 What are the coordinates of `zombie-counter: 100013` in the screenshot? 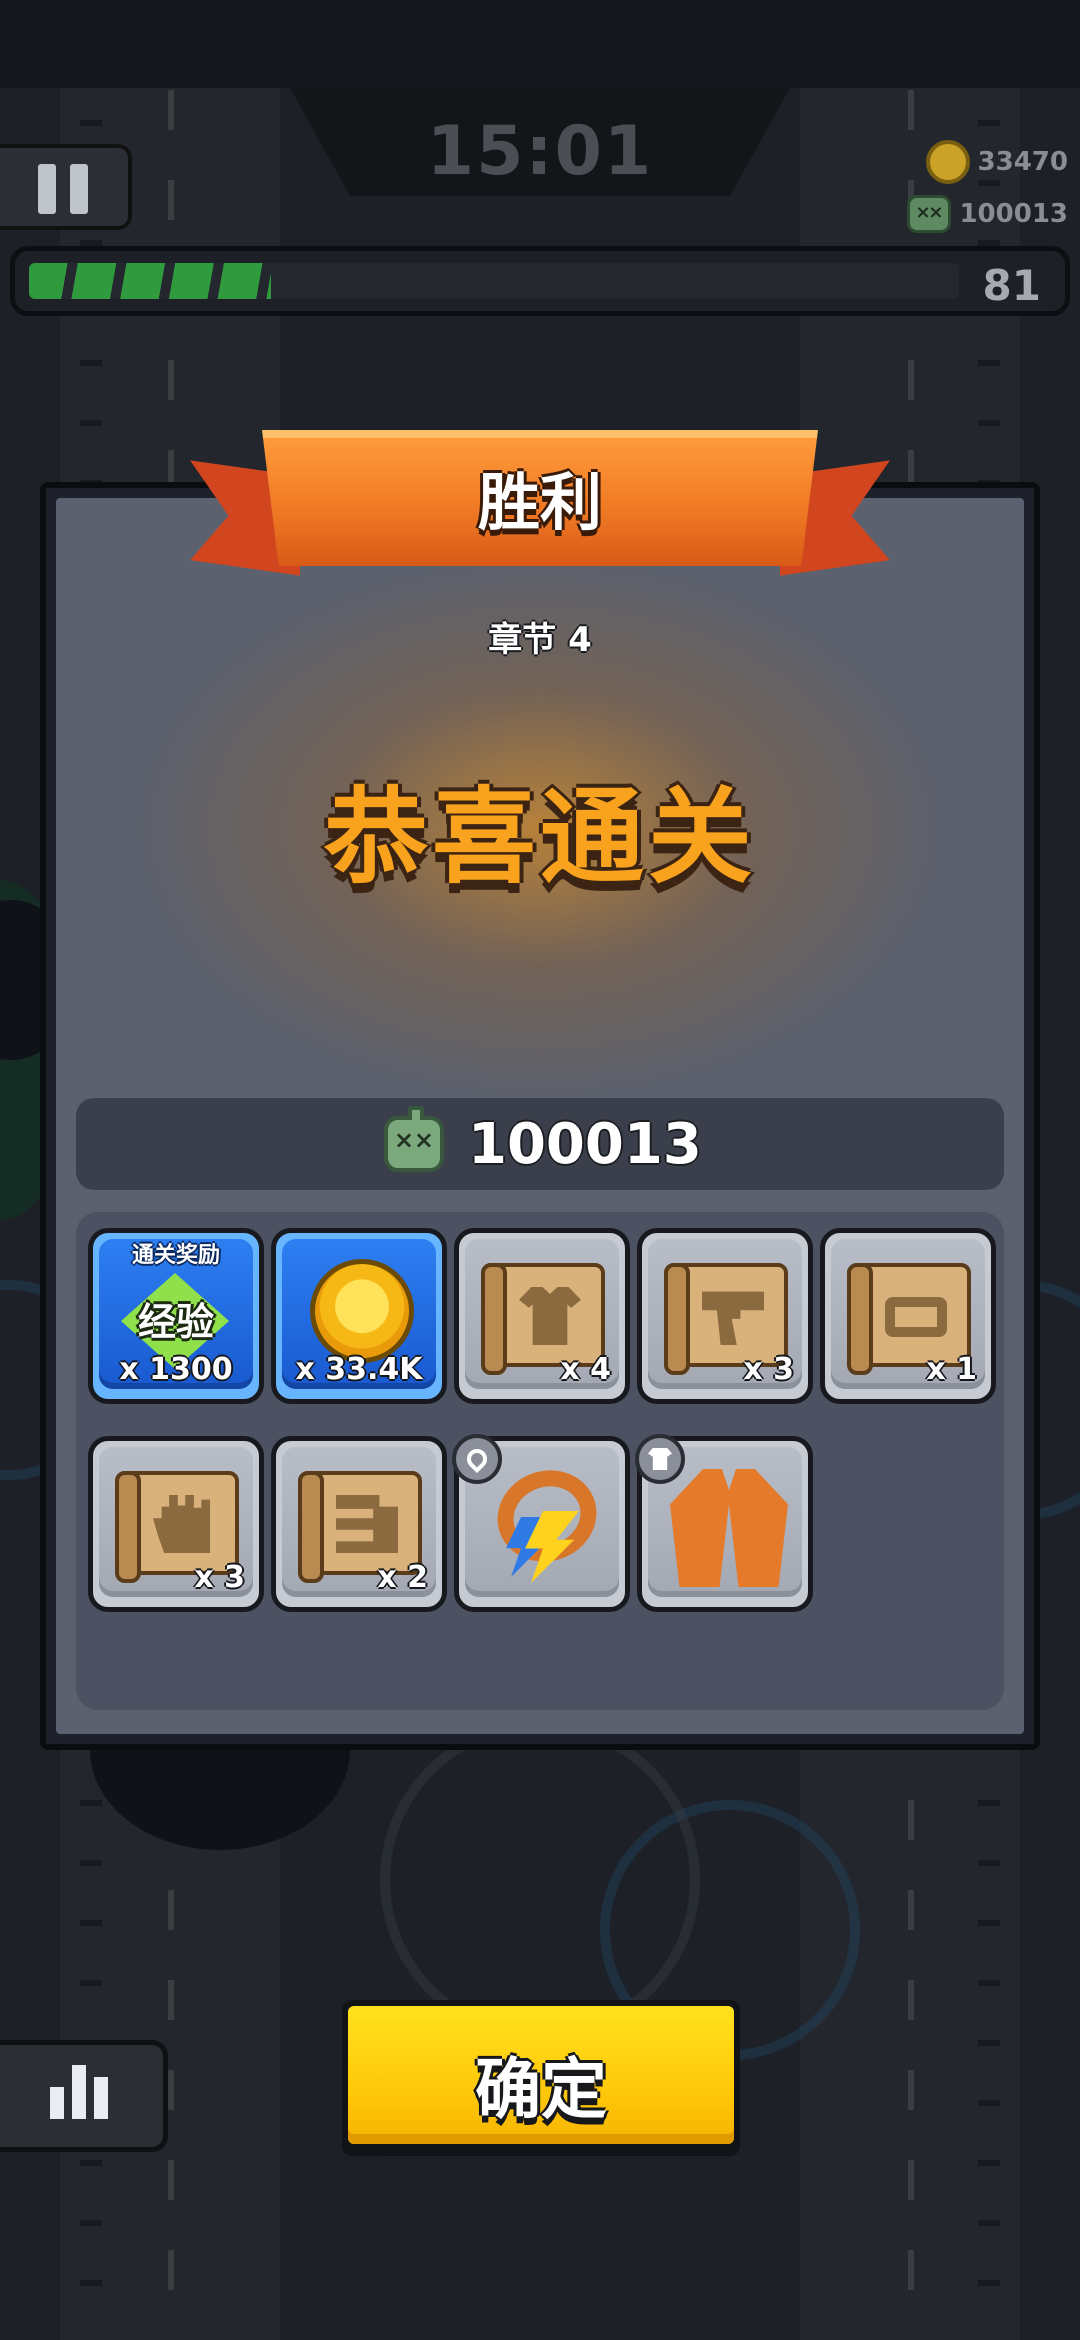 It's located at (987, 214).